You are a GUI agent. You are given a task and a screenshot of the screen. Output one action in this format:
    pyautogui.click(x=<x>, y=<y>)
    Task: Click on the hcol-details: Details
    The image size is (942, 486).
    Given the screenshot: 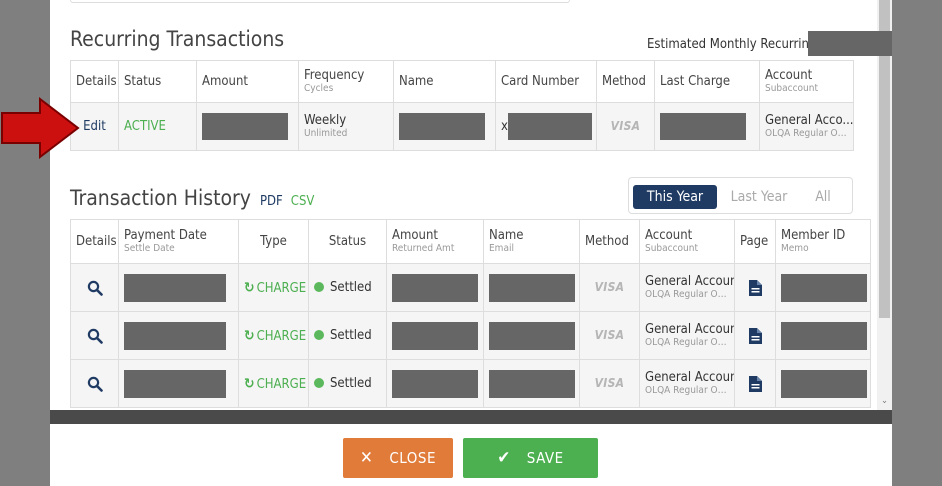 What is the action you would take?
    pyautogui.click(x=94, y=241)
    